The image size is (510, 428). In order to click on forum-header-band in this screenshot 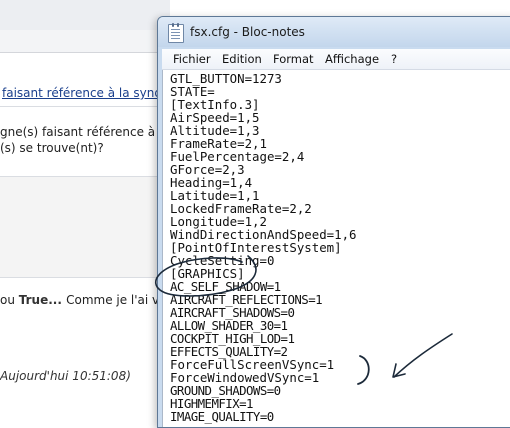, I will do `click(85, 41)`.